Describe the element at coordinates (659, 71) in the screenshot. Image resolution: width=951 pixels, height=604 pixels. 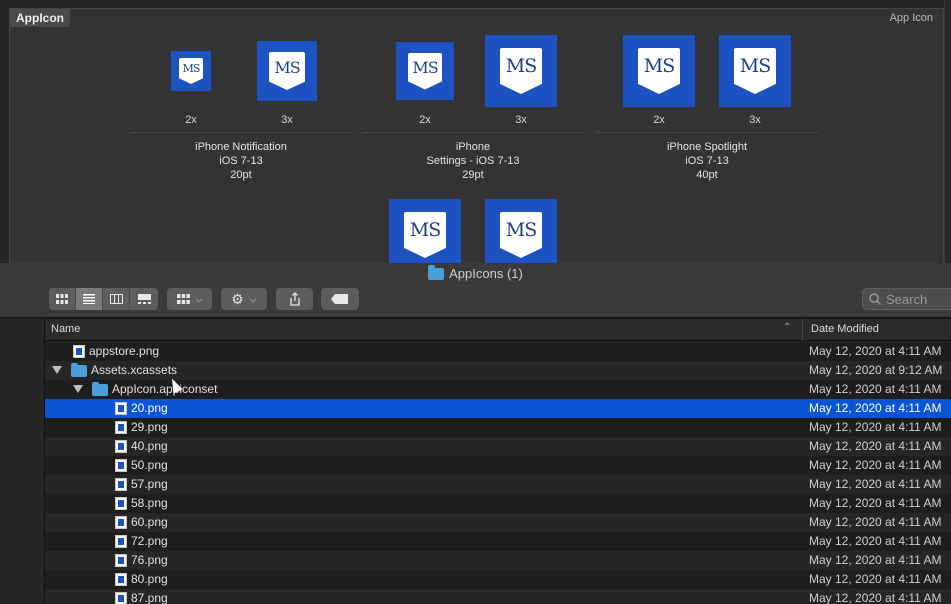
I see `icon-slot-spotlight-2x: MS` at that location.